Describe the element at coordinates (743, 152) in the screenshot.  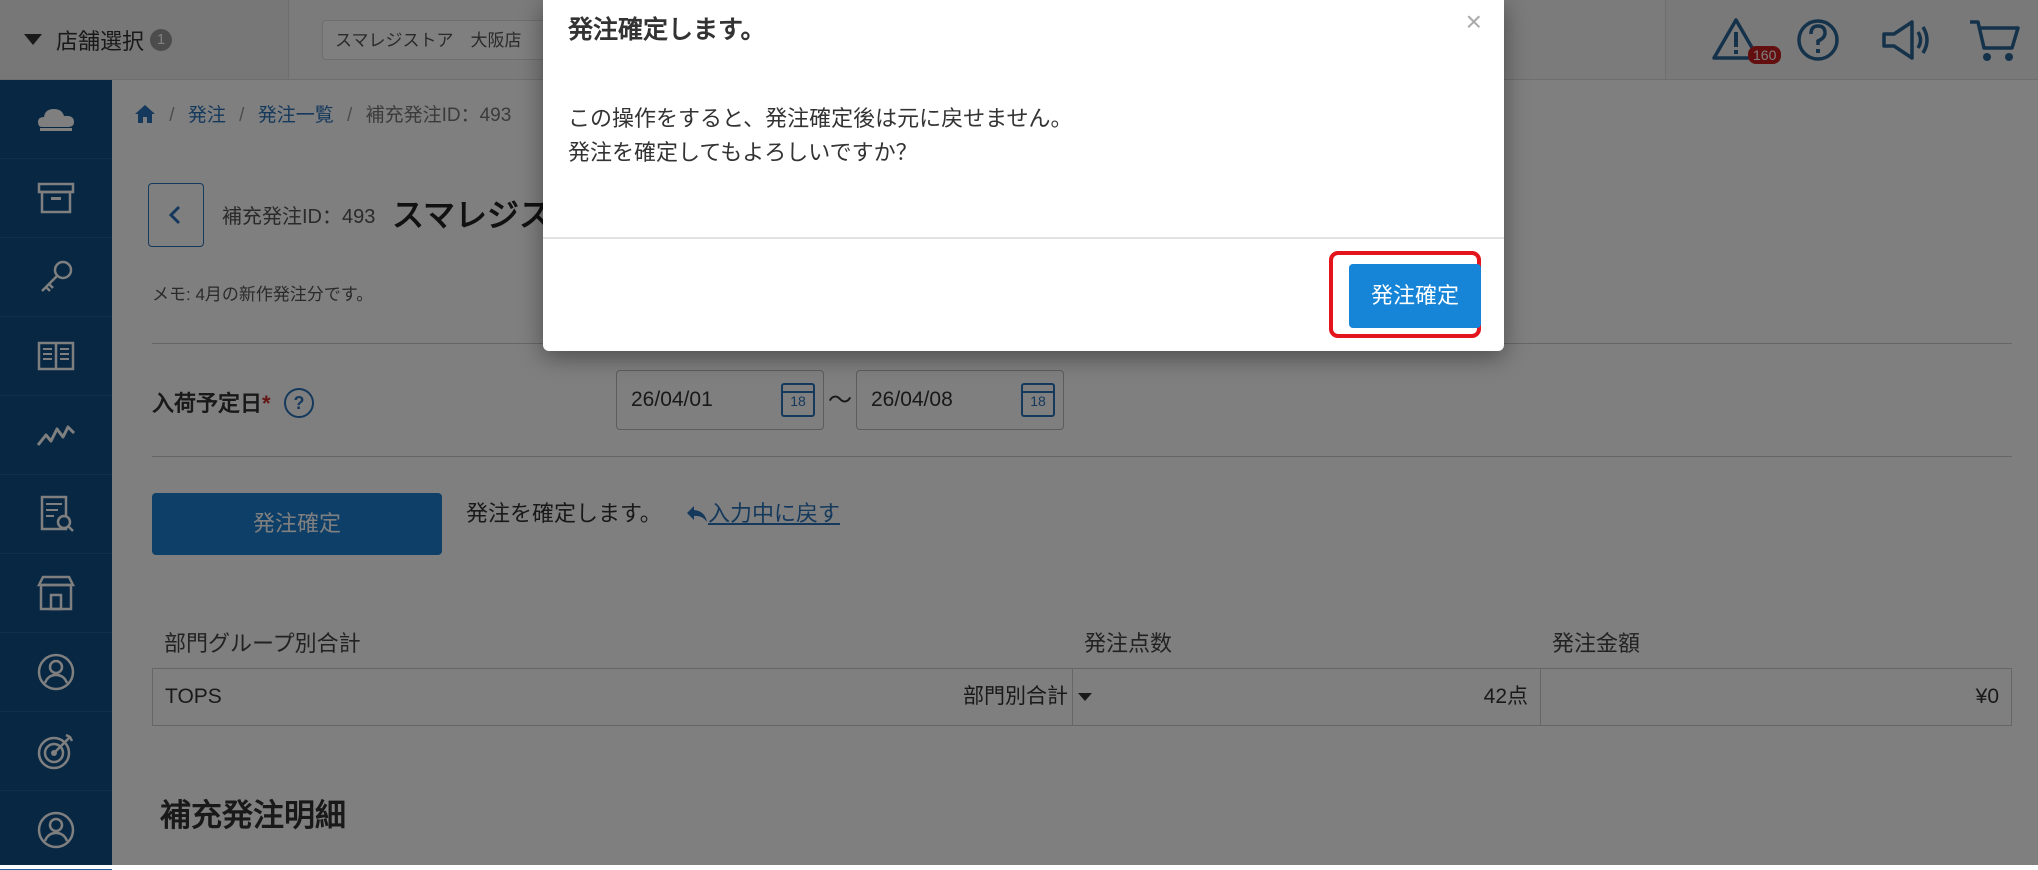
I see `modal-message-line: 発注を確定してもよろしいですか？` at that location.